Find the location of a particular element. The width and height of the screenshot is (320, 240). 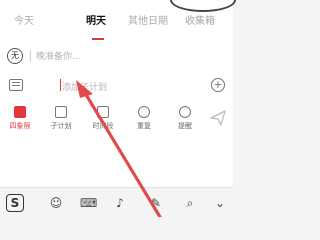

sogou-icon: S is located at coordinates (15, 203).